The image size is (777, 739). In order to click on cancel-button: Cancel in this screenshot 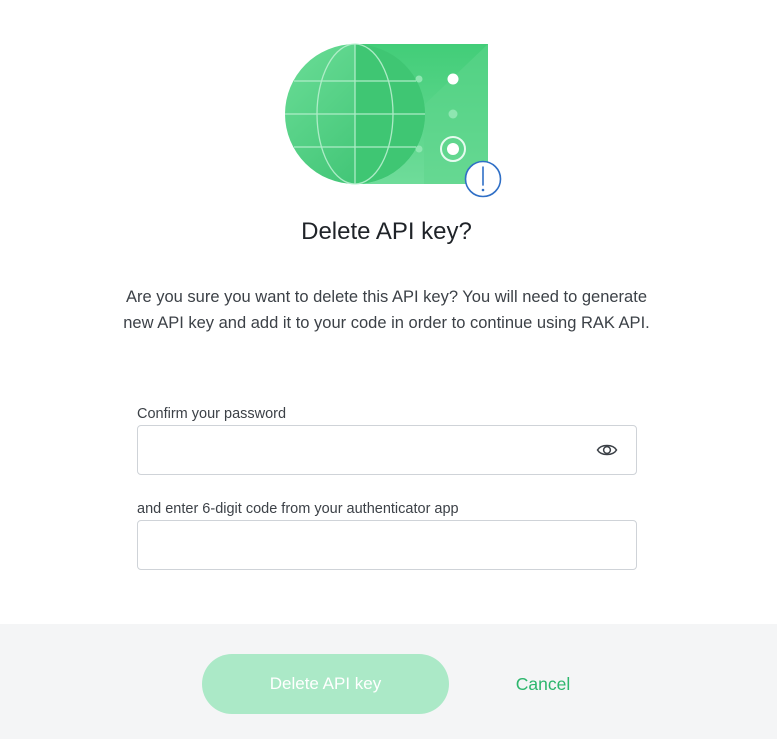, I will do `click(543, 684)`.